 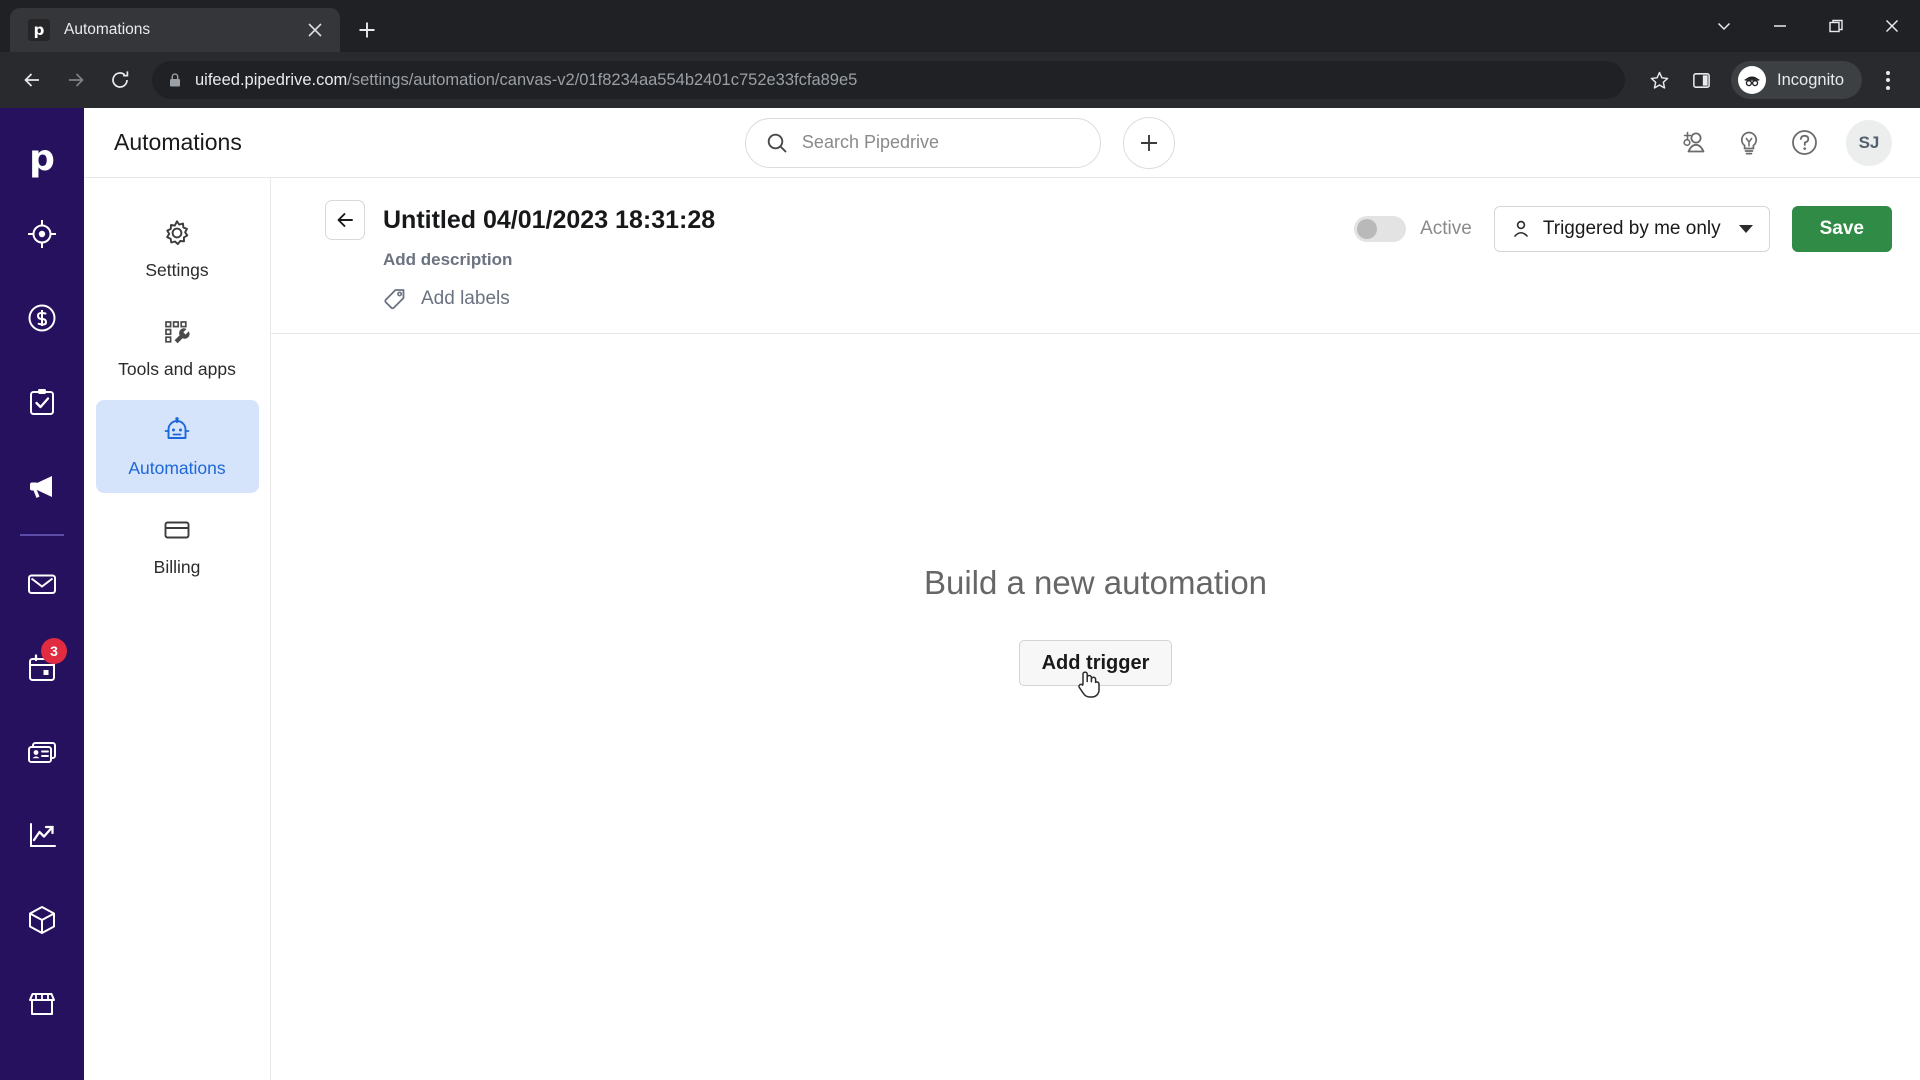 I want to click on megaphone-icon, so click(x=41, y=487).